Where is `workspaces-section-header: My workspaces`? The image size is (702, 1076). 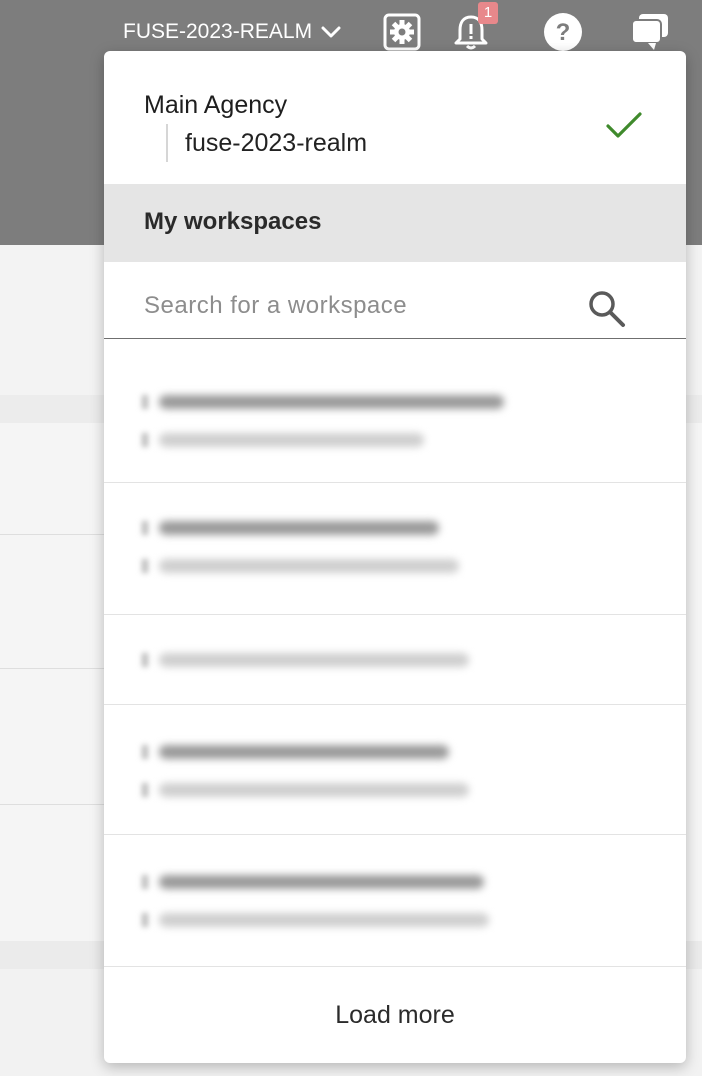 workspaces-section-header: My workspaces is located at coordinates (395, 223).